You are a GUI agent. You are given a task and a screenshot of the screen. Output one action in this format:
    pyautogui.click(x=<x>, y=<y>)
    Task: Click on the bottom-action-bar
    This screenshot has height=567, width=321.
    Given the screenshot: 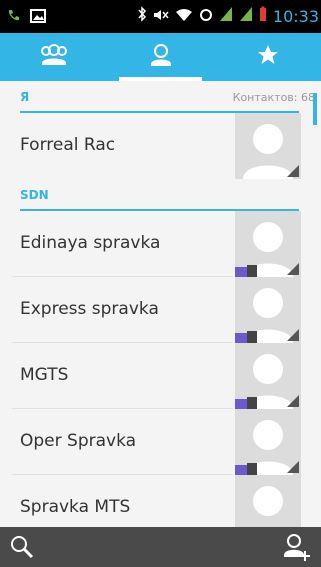 What is the action you would take?
    pyautogui.click(x=160, y=547)
    